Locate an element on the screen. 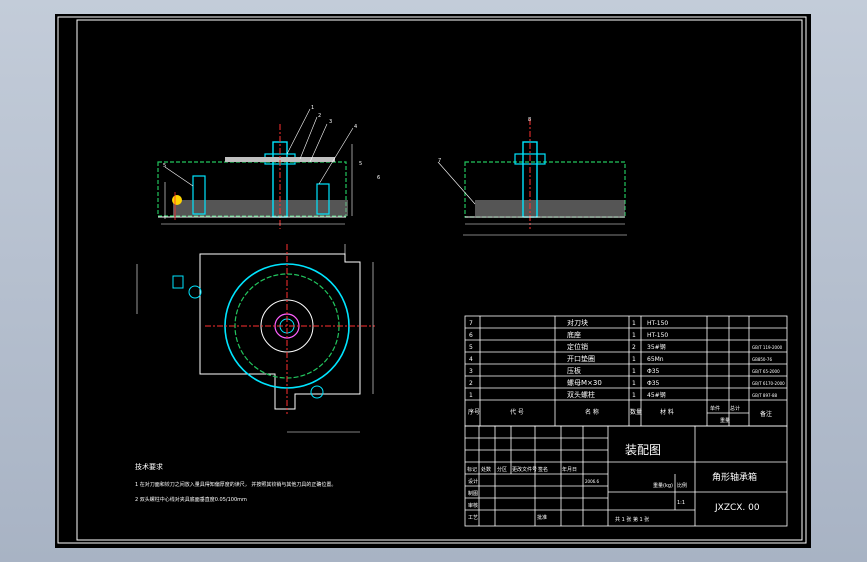  balloons: 1 2 3 4 5 5 6 7 8 is located at coordinates (347, 143).